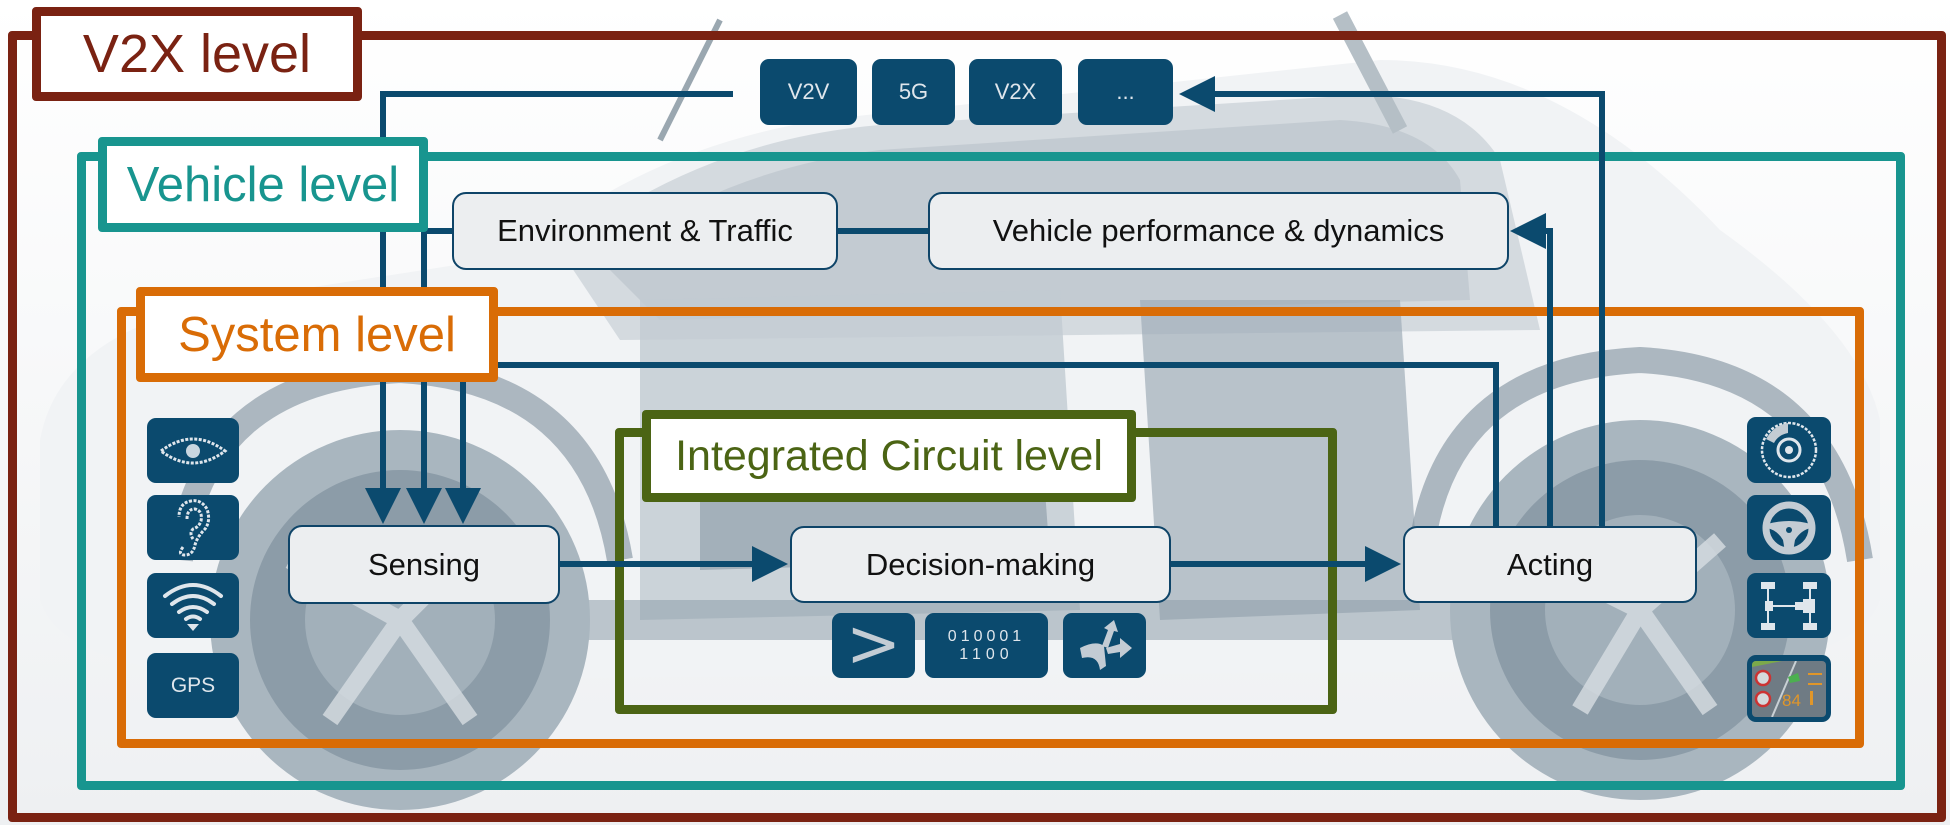 This screenshot has width=1950, height=825. I want to click on route-choice-arrows-icon, so click(1105, 644).